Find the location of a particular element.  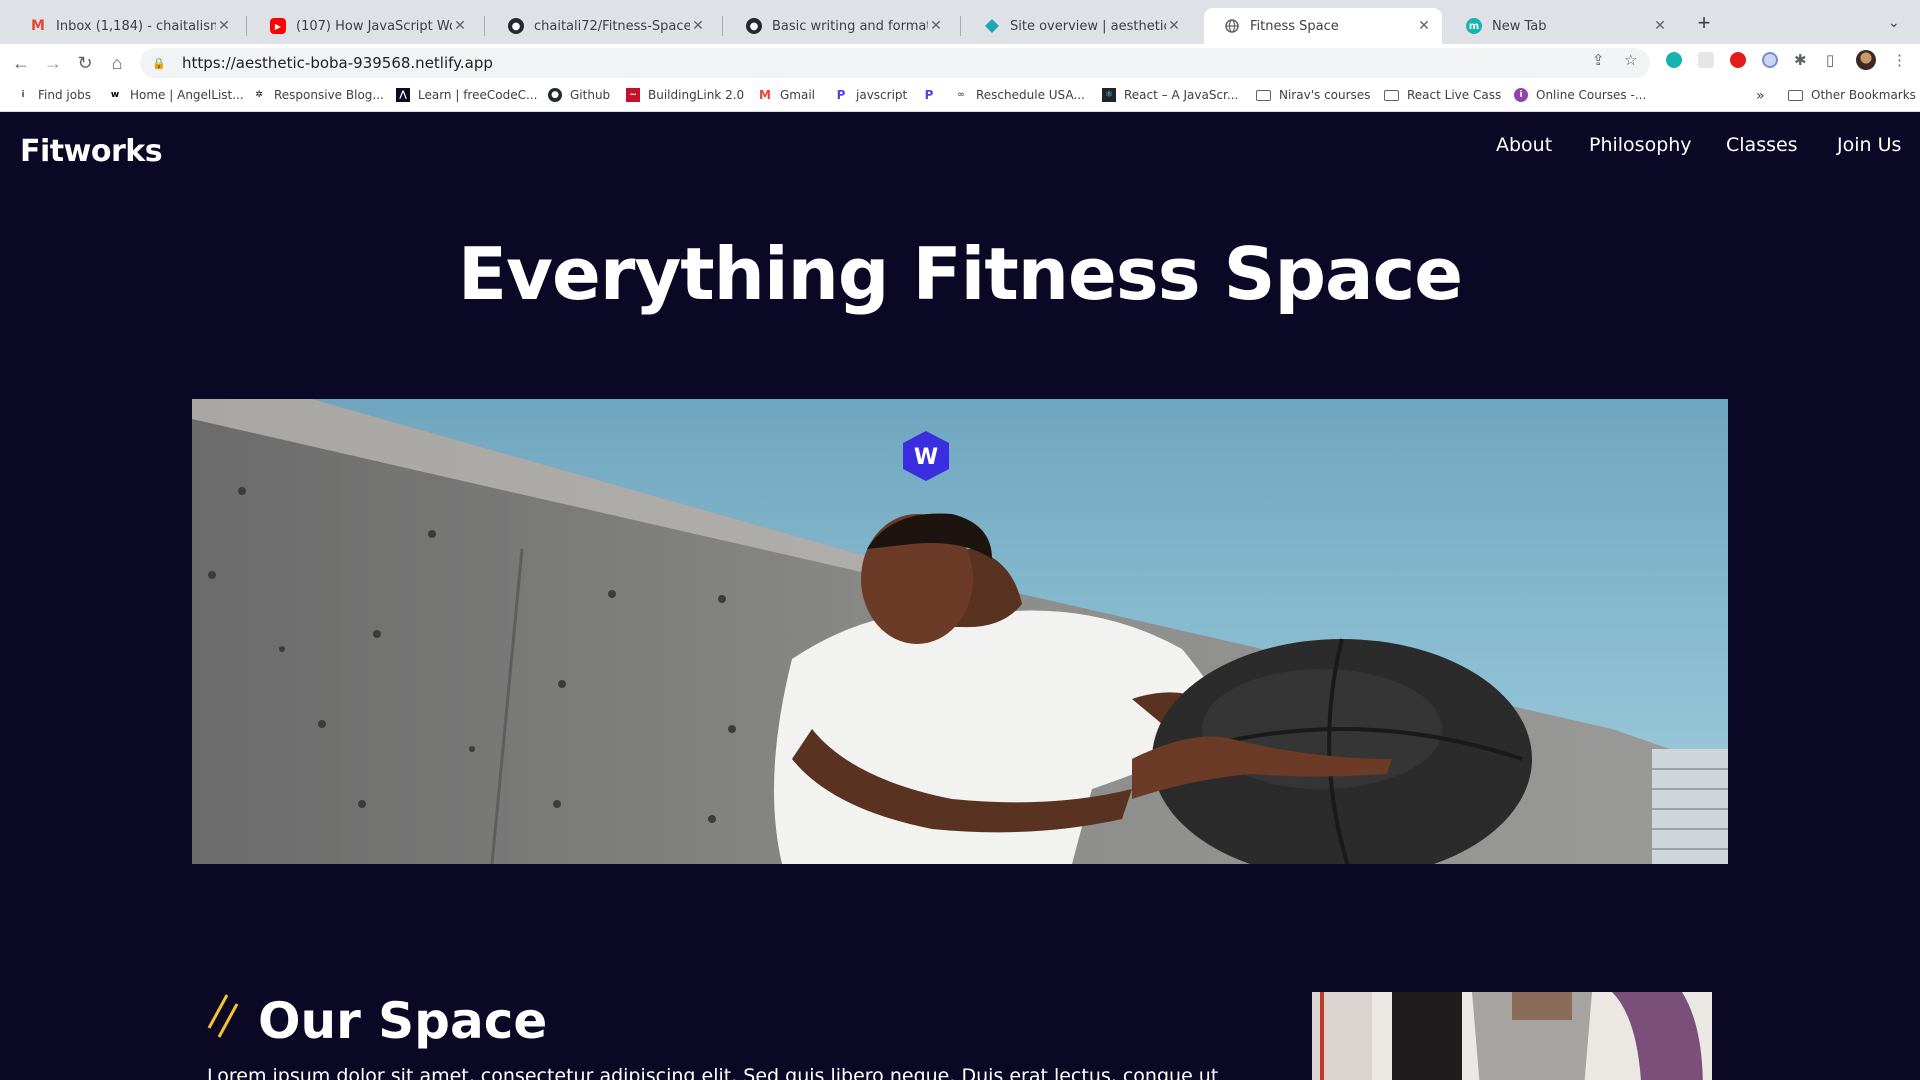

bookmark-label: React Live Cass is located at coordinates (1454, 95).